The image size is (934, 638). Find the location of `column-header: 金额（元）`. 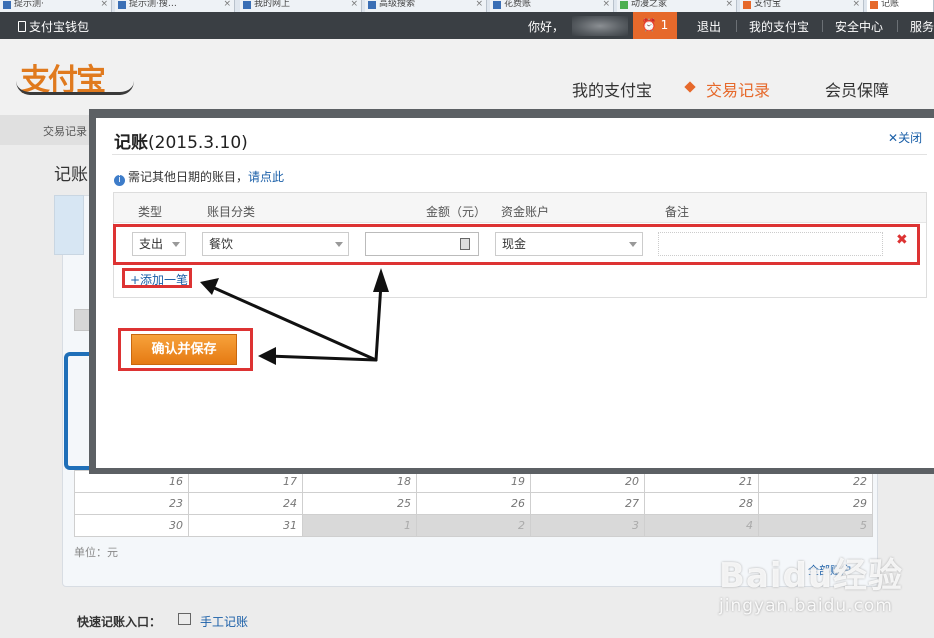

column-header: 金额（元） is located at coordinates (456, 212).